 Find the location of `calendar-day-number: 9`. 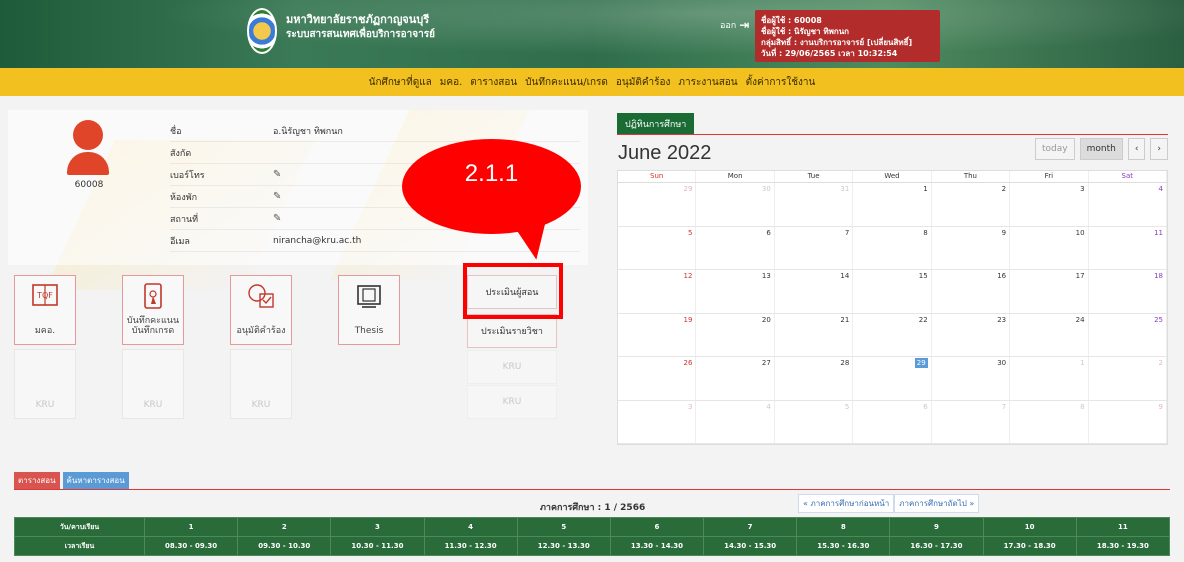

calendar-day-number: 9 is located at coordinates (1004, 232).